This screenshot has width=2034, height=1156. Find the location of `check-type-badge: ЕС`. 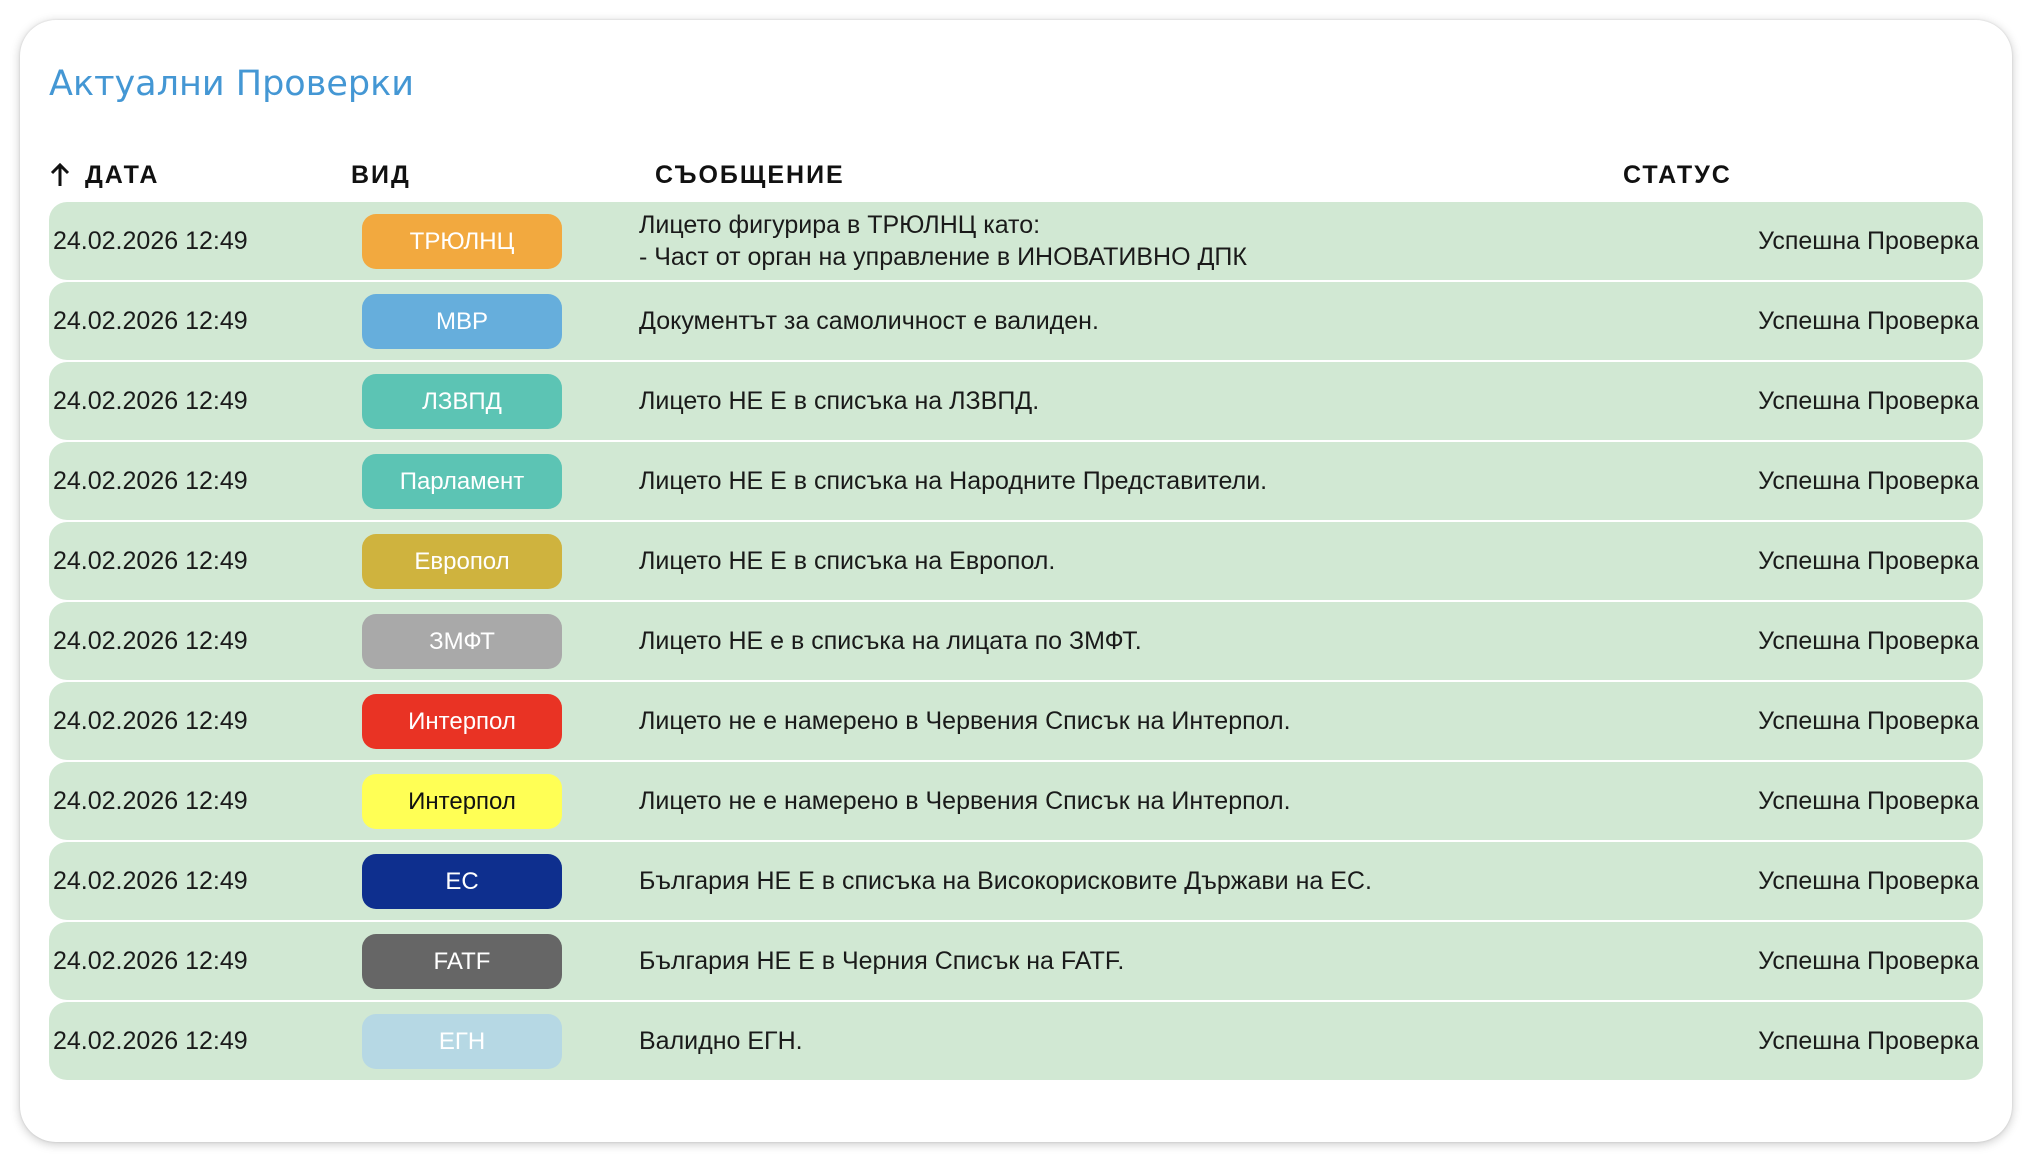

check-type-badge: ЕС is located at coordinates (462, 881).